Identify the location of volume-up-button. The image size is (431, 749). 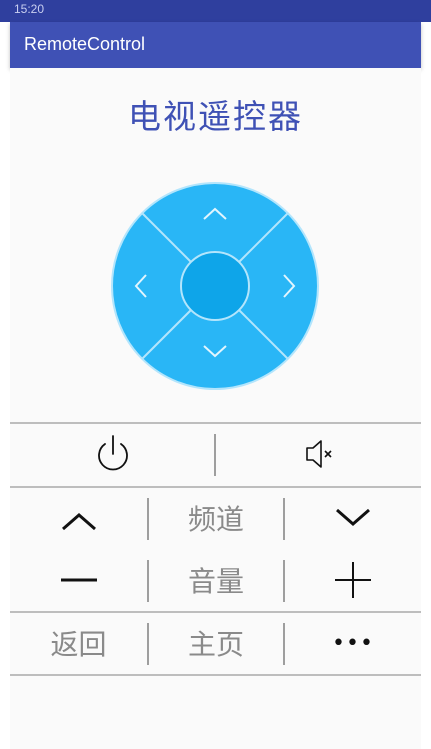
(353, 580).